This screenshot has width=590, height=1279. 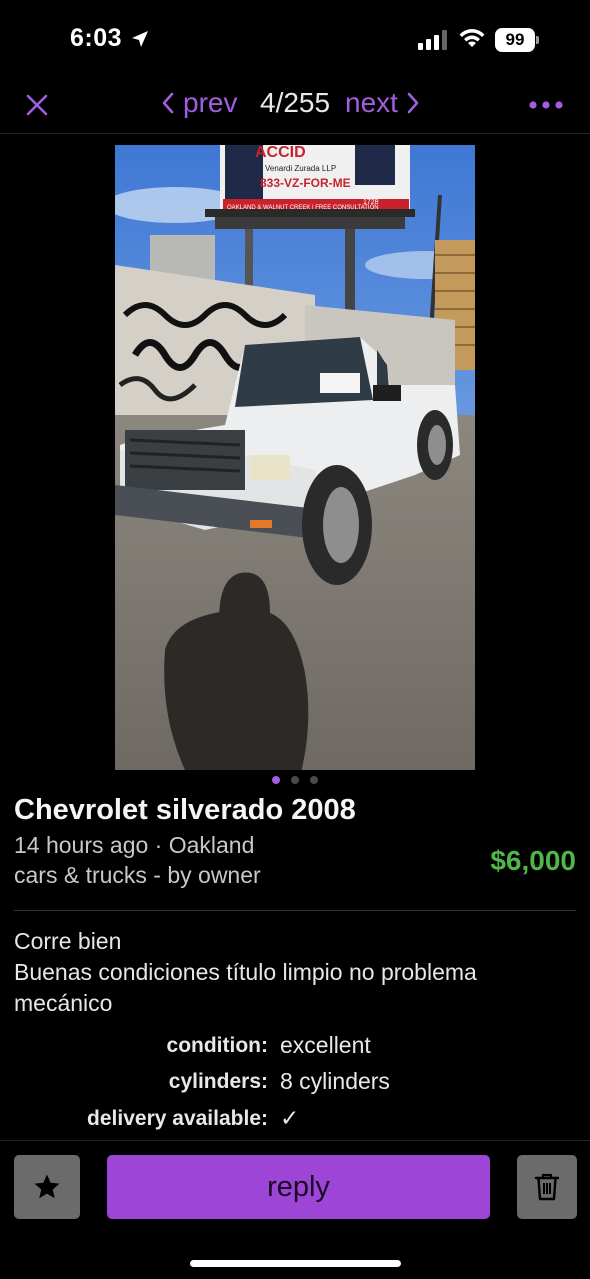 I want to click on billboard-text-5: 1728, so click(x=371, y=202).